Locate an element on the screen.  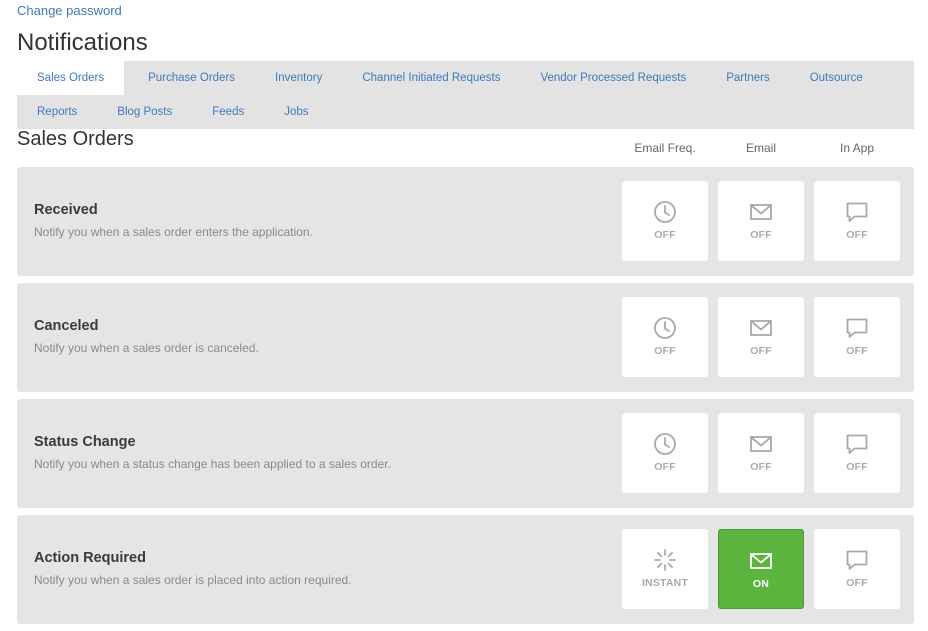
toggle-state-label: INSTANT is located at coordinates (665, 583).